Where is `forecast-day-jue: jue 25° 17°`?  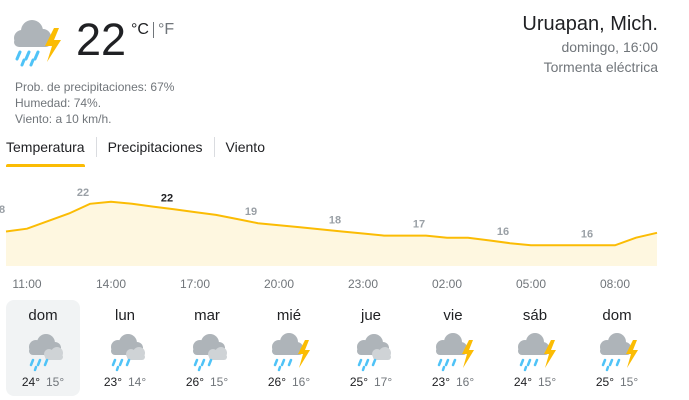 forecast-day-jue: jue 25° 17° is located at coordinates (371, 348).